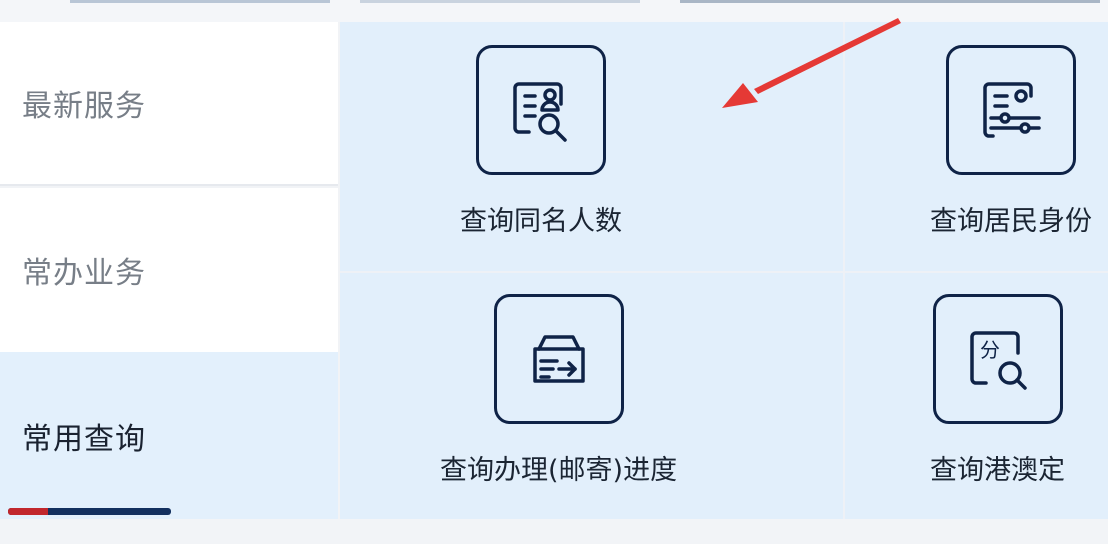 This screenshot has width=1108, height=544. What do you see at coordinates (811, 63) in the screenshot?
I see `annotation-arrow-icon` at bounding box center [811, 63].